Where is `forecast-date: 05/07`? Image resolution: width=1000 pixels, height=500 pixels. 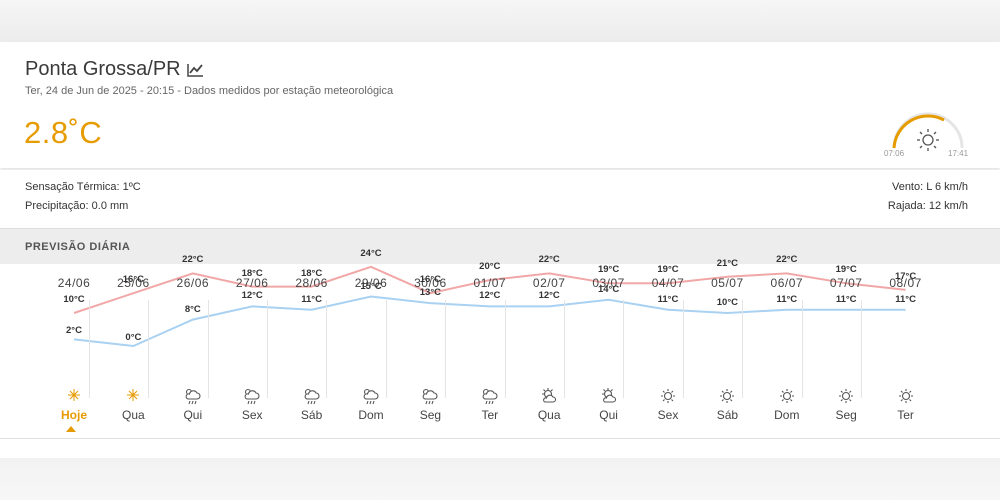
forecast-date: 05/07 is located at coordinates (727, 283).